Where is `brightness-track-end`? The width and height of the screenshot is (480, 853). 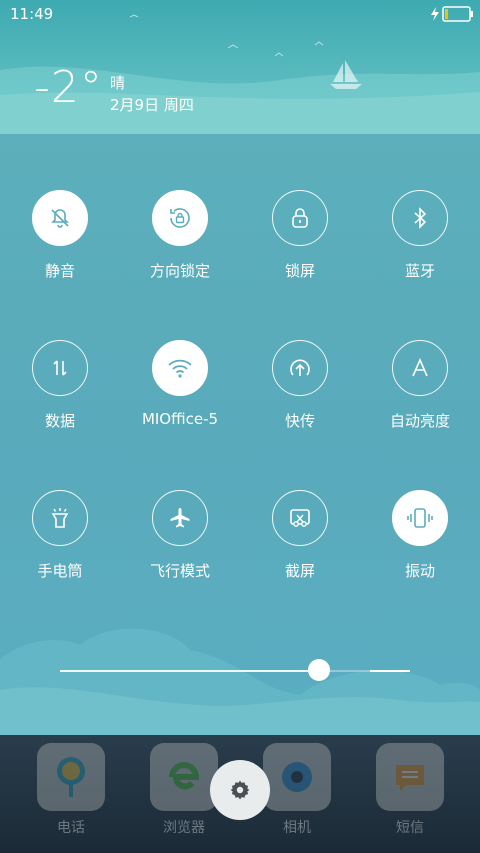
brightness-track-end is located at coordinates (390, 671).